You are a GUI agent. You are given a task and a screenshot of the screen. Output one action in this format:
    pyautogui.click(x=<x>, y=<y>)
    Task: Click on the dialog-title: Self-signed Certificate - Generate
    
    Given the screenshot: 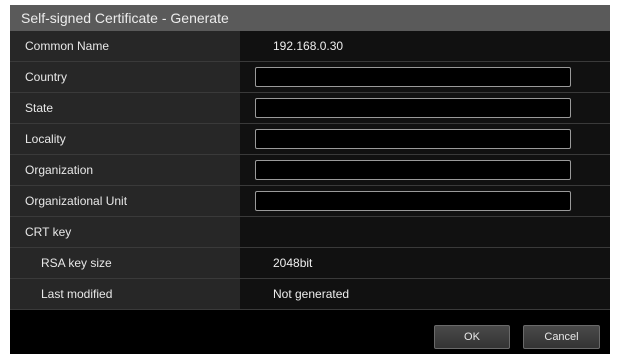 What is the action you would take?
    pyautogui.click(x=310, y=18)
    